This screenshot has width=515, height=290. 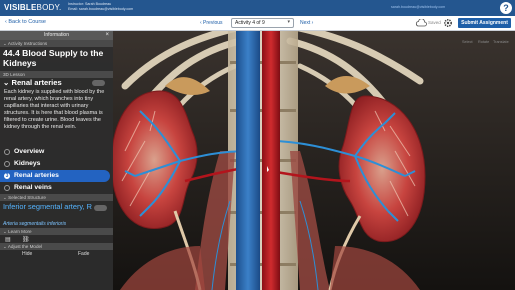 I want to click on selected-structure-toggle: ⌄ Selected Structure, so click(x=56, y=197).